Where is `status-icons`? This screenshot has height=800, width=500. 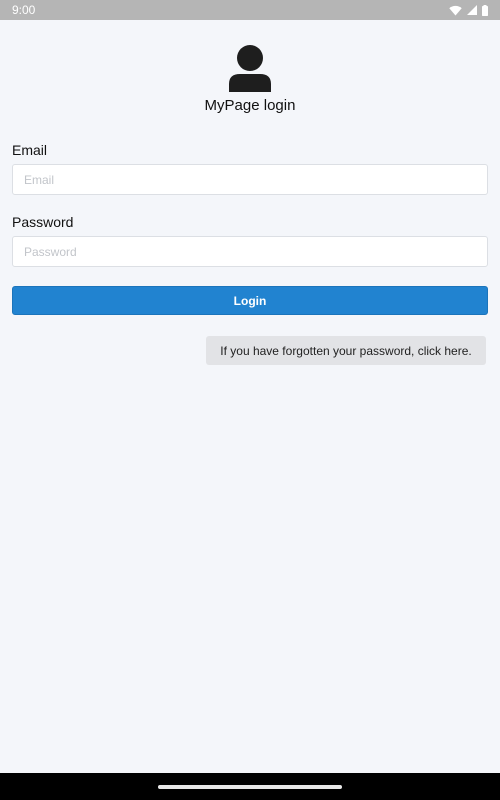 status-icons is located at coordinates (468, 10).